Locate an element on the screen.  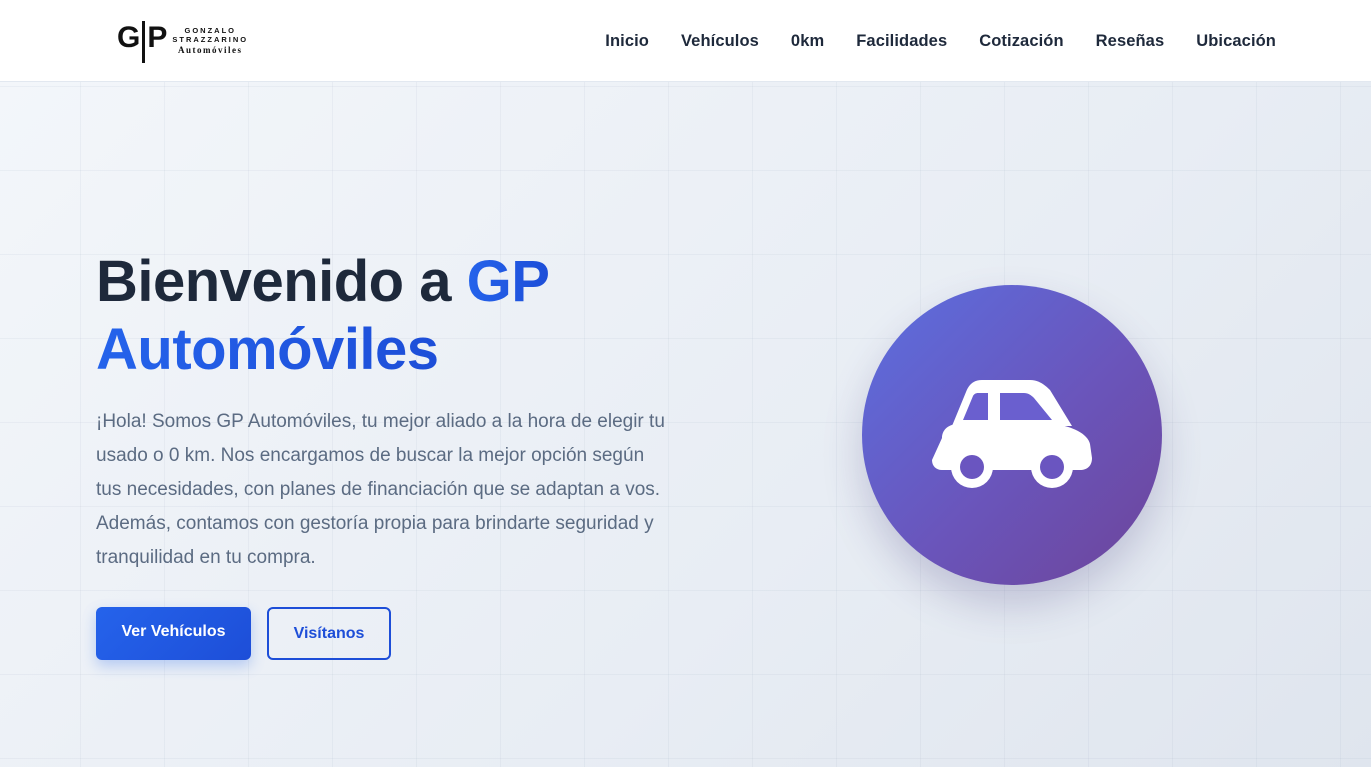
visitanos-button: Visítanos is located at coordinates (329, 633).